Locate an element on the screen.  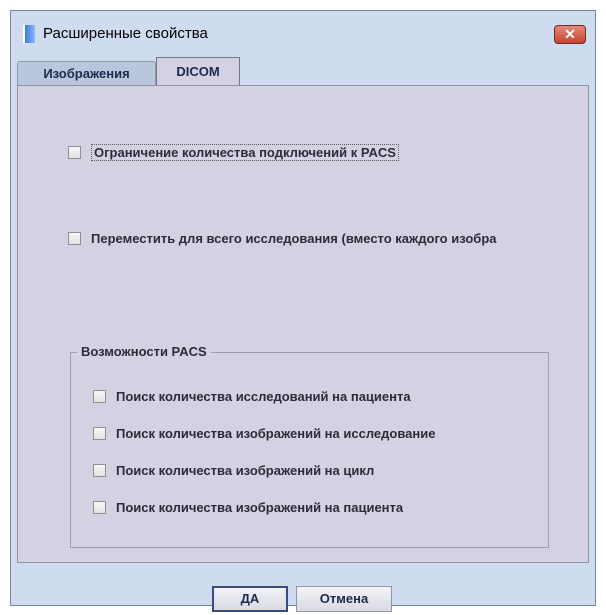
close-button: ✕ is located at coordinates (570, 34).